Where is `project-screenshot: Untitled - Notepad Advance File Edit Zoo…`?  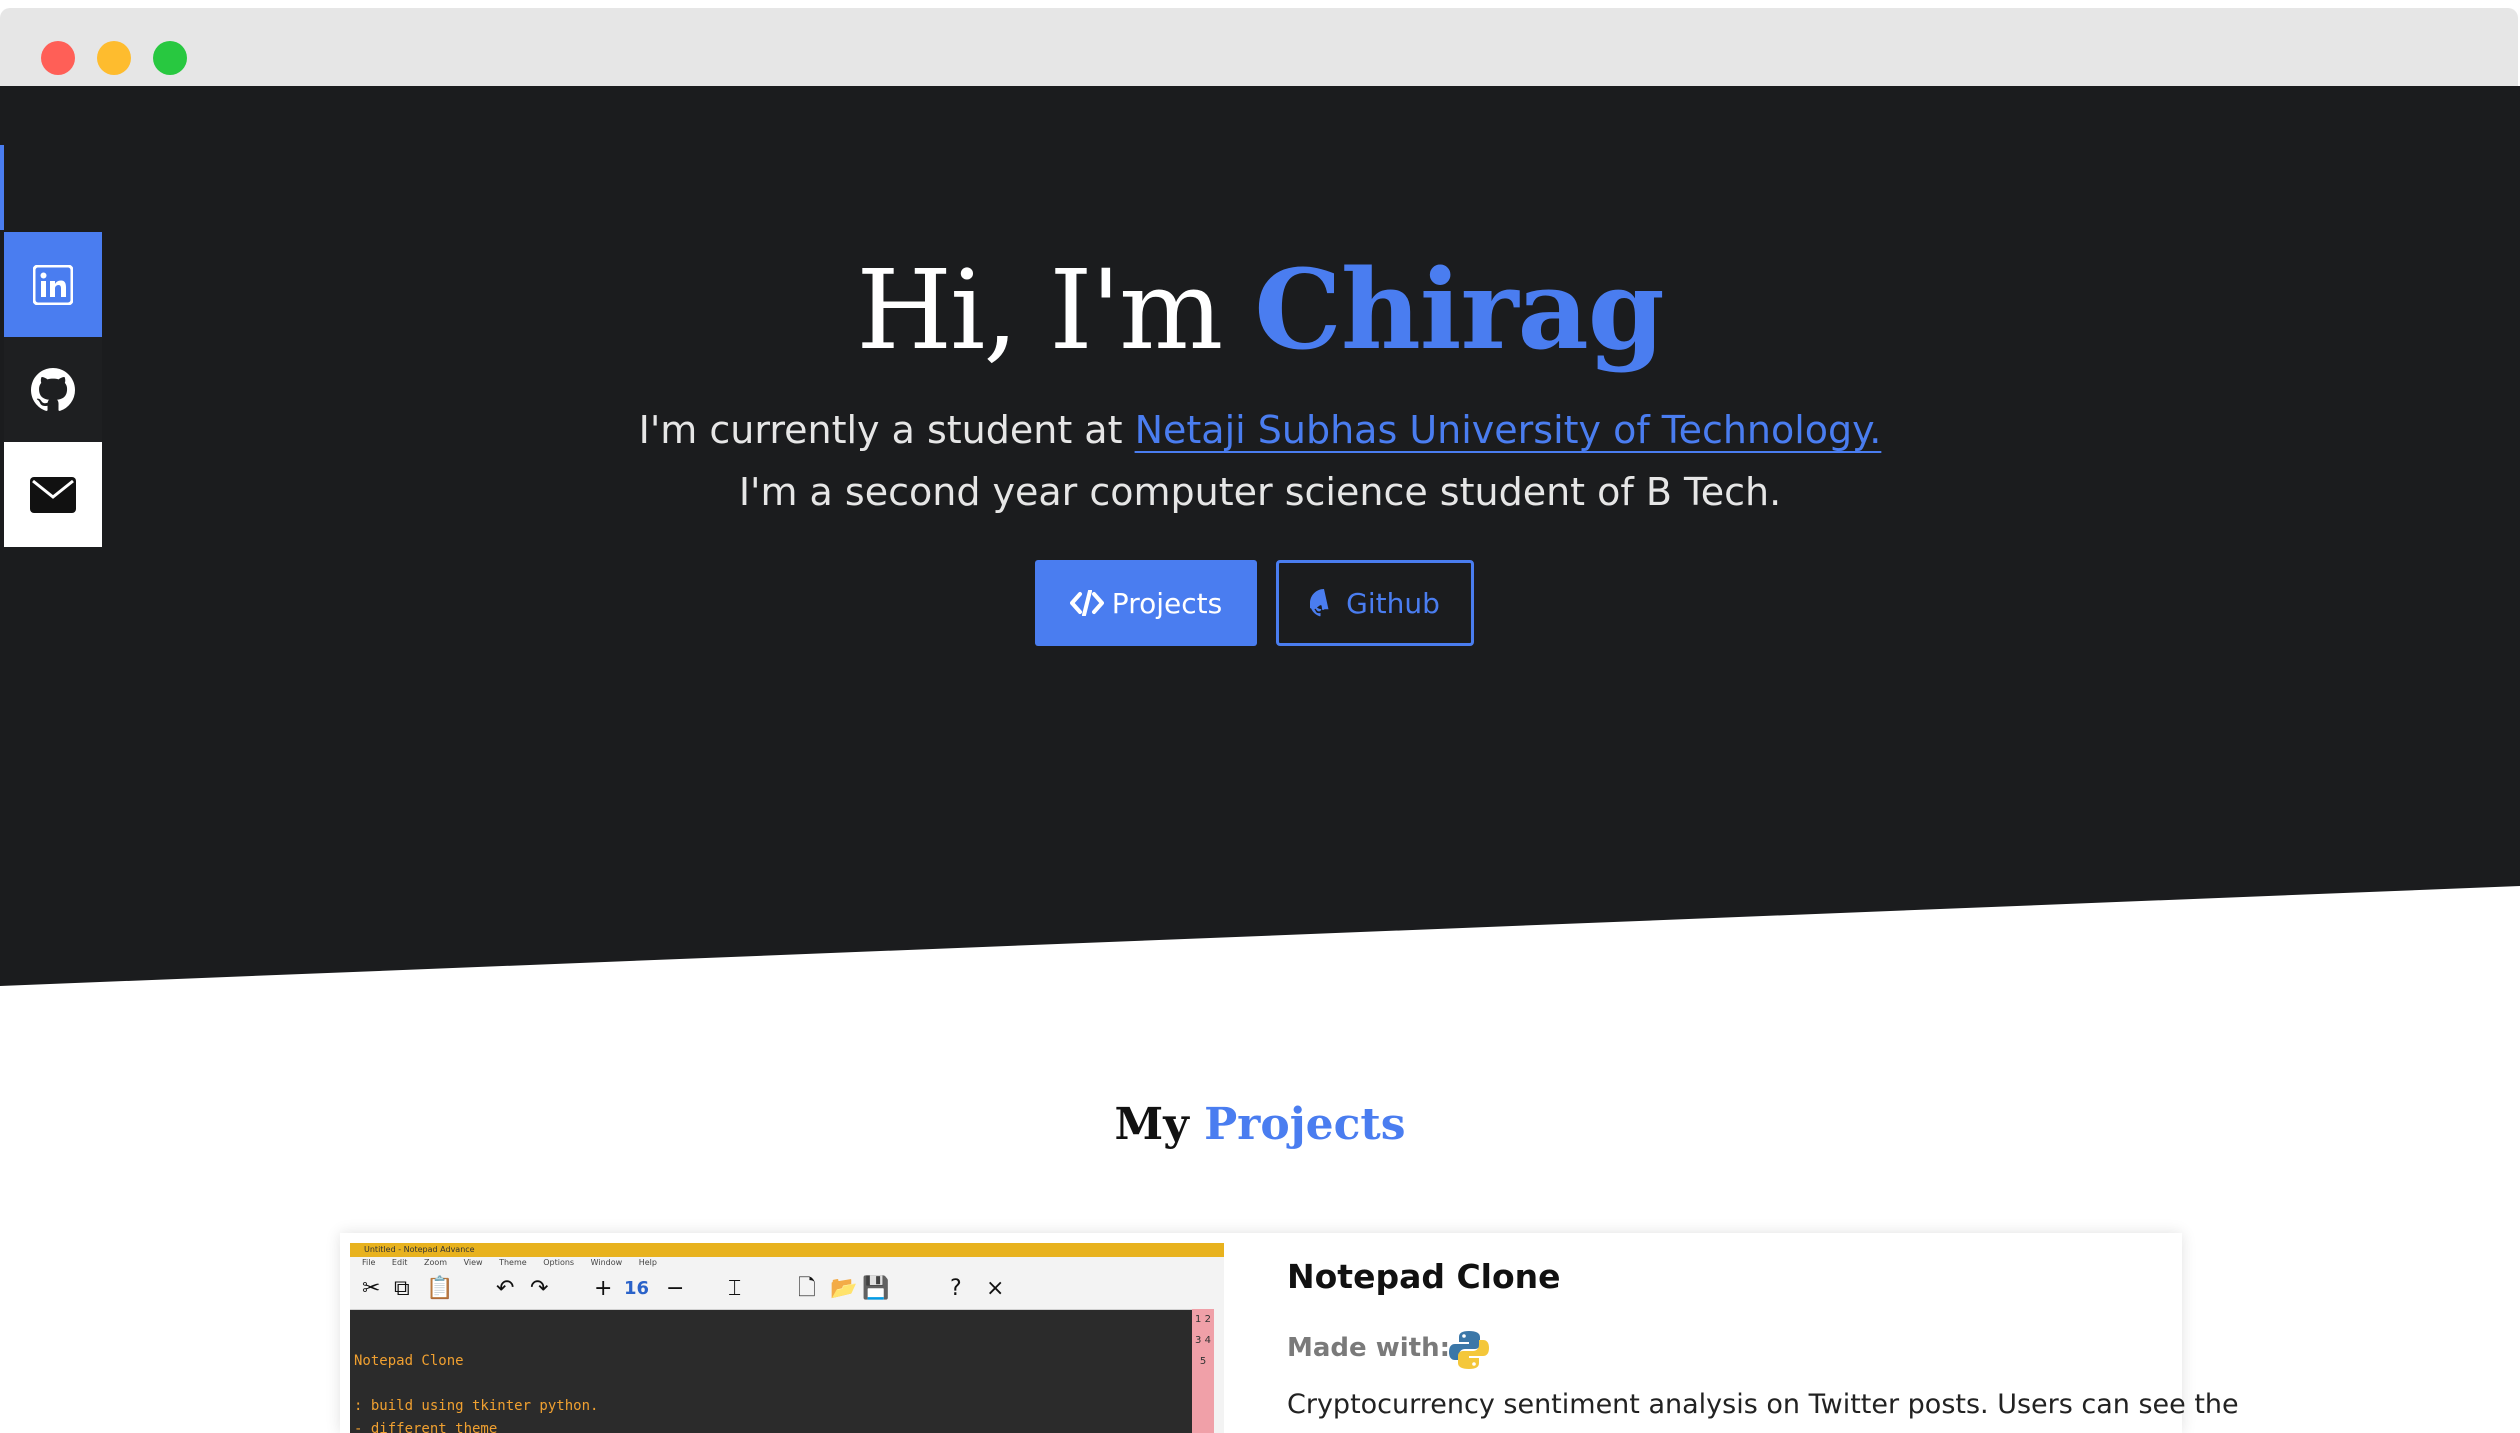 project-screenshot: Untitled - Notepad Advance File Edit Zoo… is located at coordinates (787, 1338).